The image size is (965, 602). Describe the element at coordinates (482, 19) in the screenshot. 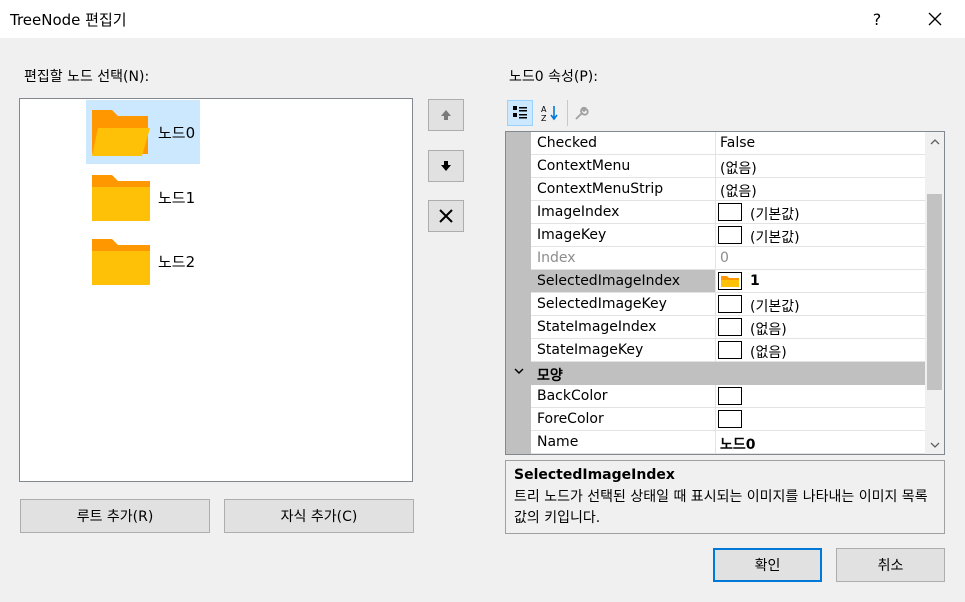

I see `title-bar` at that location.